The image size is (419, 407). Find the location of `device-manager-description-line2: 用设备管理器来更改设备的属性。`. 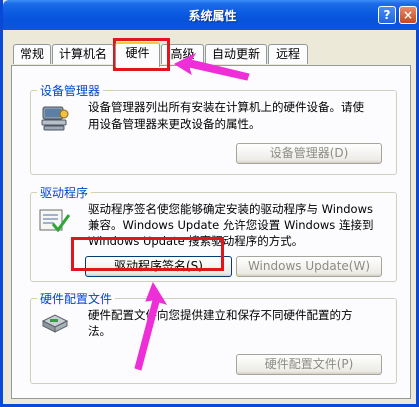

device-manager-description-line2: 用设备管理器来更改设备的属性。 is located at coordinates (174, 124).